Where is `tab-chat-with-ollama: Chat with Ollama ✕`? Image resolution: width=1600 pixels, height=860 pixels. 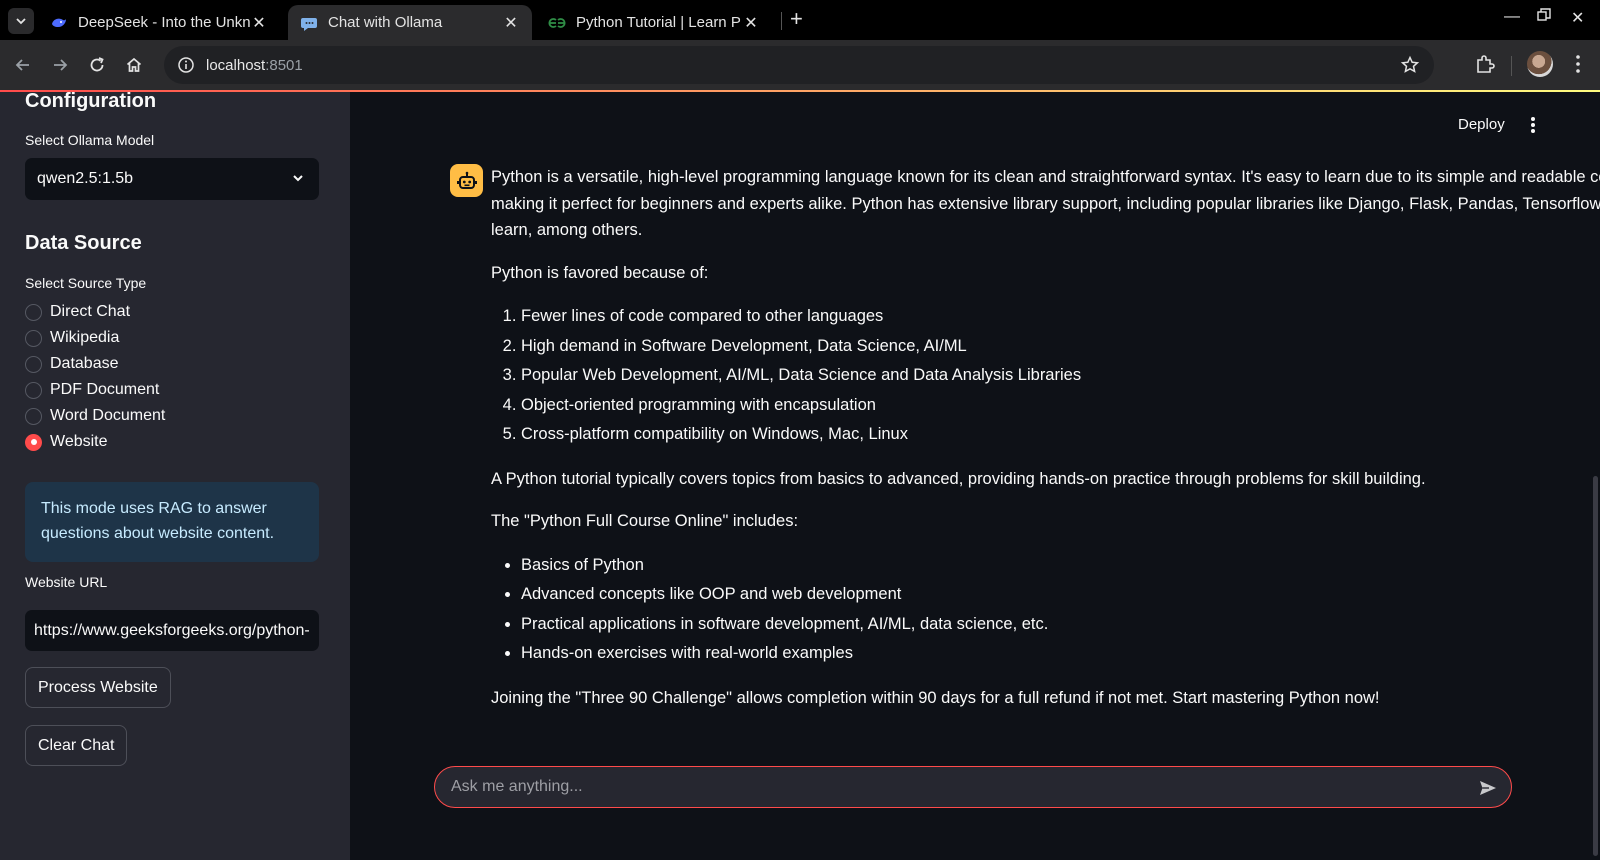 tab-chat-with-ollama: Chat with Ollama ✕ is located at coordinates (410, 22).